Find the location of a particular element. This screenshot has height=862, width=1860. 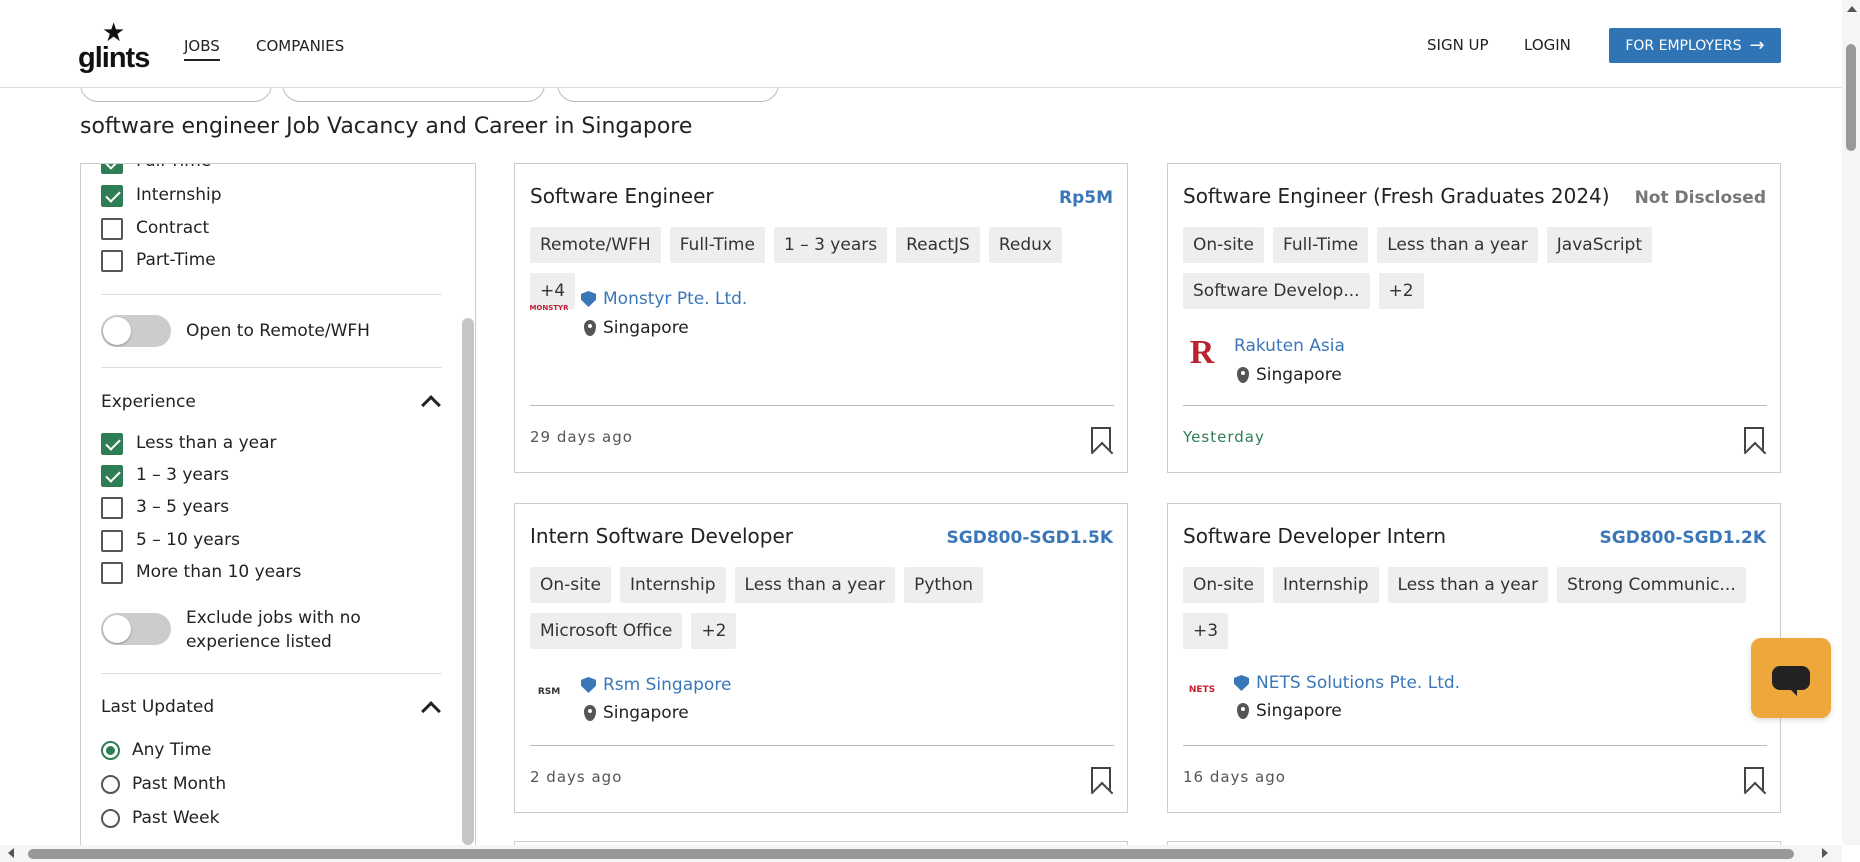

label-any-time: Any Time is located at coordinates (172, 750).